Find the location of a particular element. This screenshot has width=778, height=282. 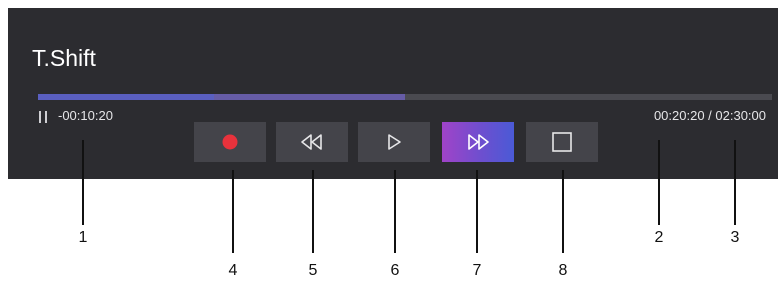

current-total-time: 00:20:20 / 02:30:00 is located at coordinates (709, 115).